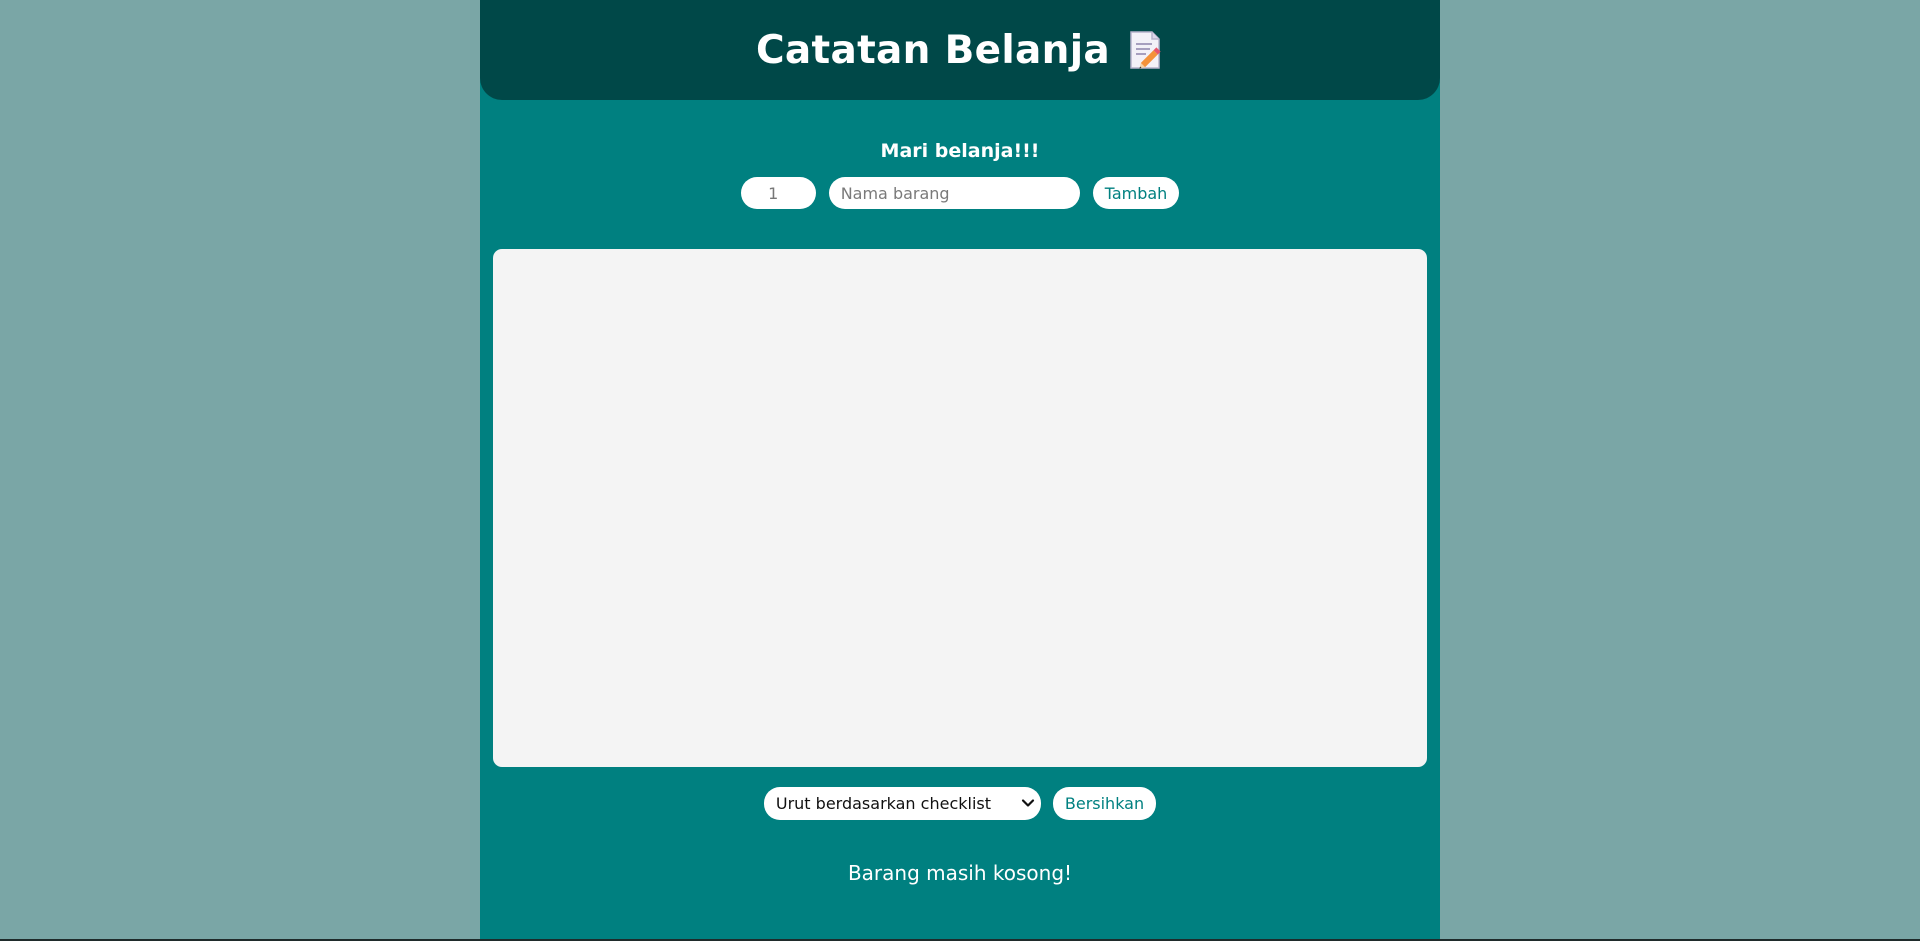  I want to click on item-name-input, so click(954, 193).